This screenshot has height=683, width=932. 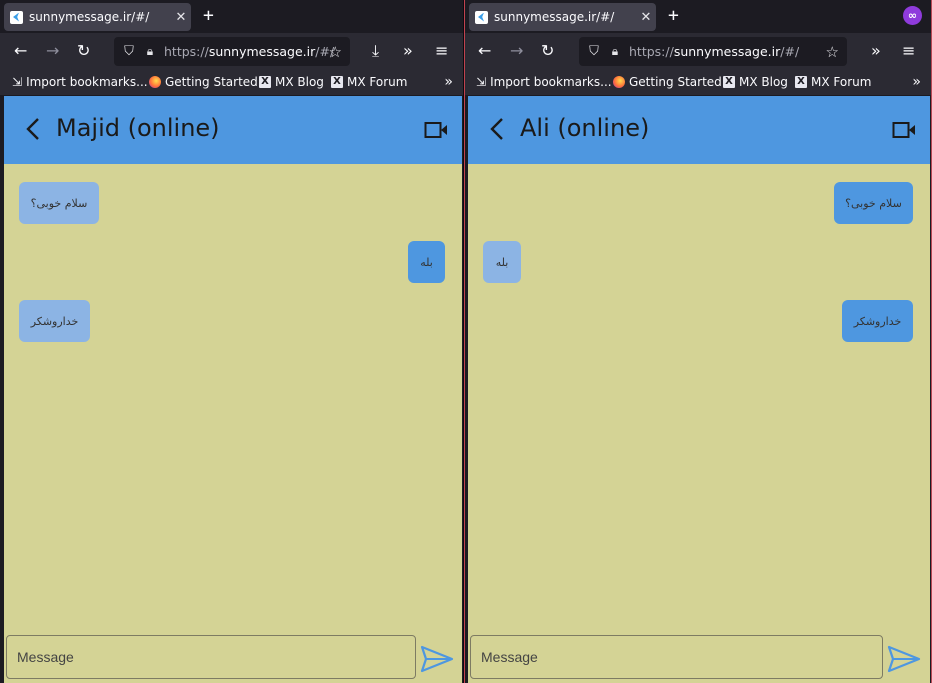 I want to click on chat-peer-title: Majid (online), so click(x=138, y=128).